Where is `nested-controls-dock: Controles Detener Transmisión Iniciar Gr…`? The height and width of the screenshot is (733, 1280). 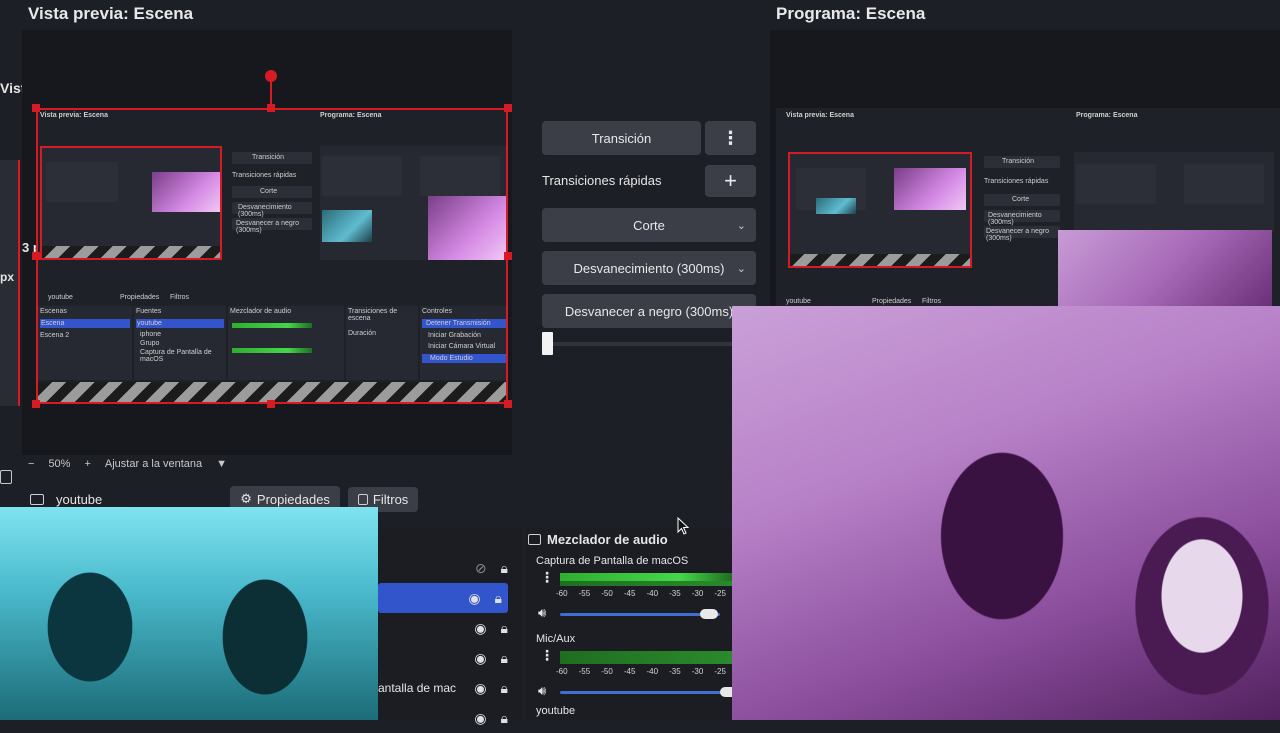 nested-controls-dock: Controles Detener Transmisión Iniciar Gr… is located at coordinates (463, 343).